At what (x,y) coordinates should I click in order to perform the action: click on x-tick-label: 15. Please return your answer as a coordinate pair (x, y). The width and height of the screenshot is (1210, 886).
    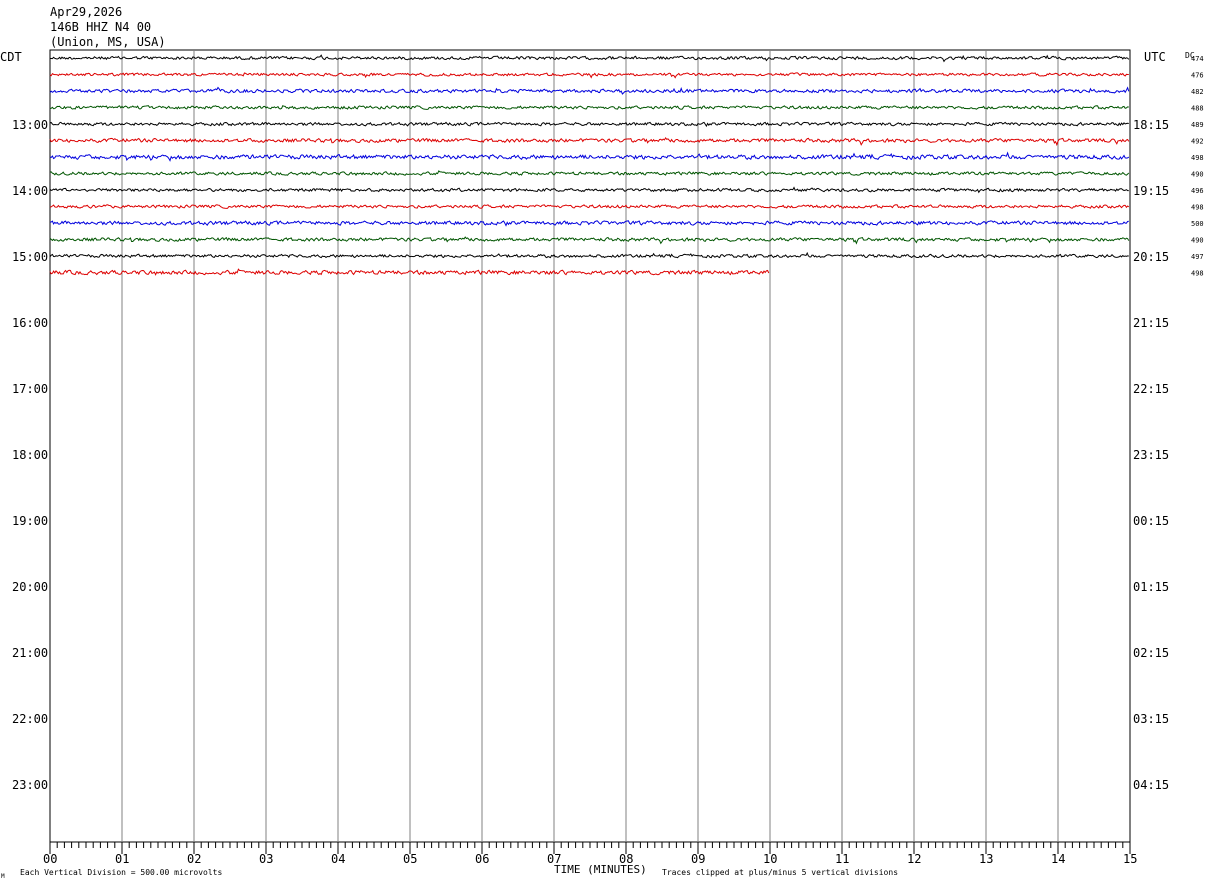
    Looking at the image, I should click on (1130, 859).